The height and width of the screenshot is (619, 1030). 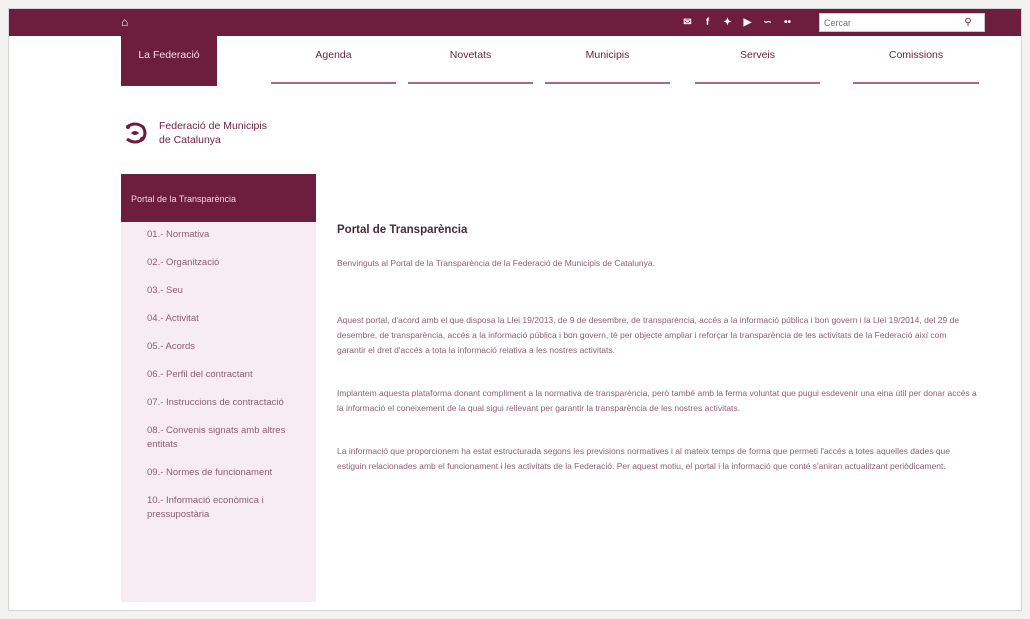 What do you see at coordinates (787, 22) in the screenshot?
I see `flickr-icon: ••` at bounding box center [787, 22].